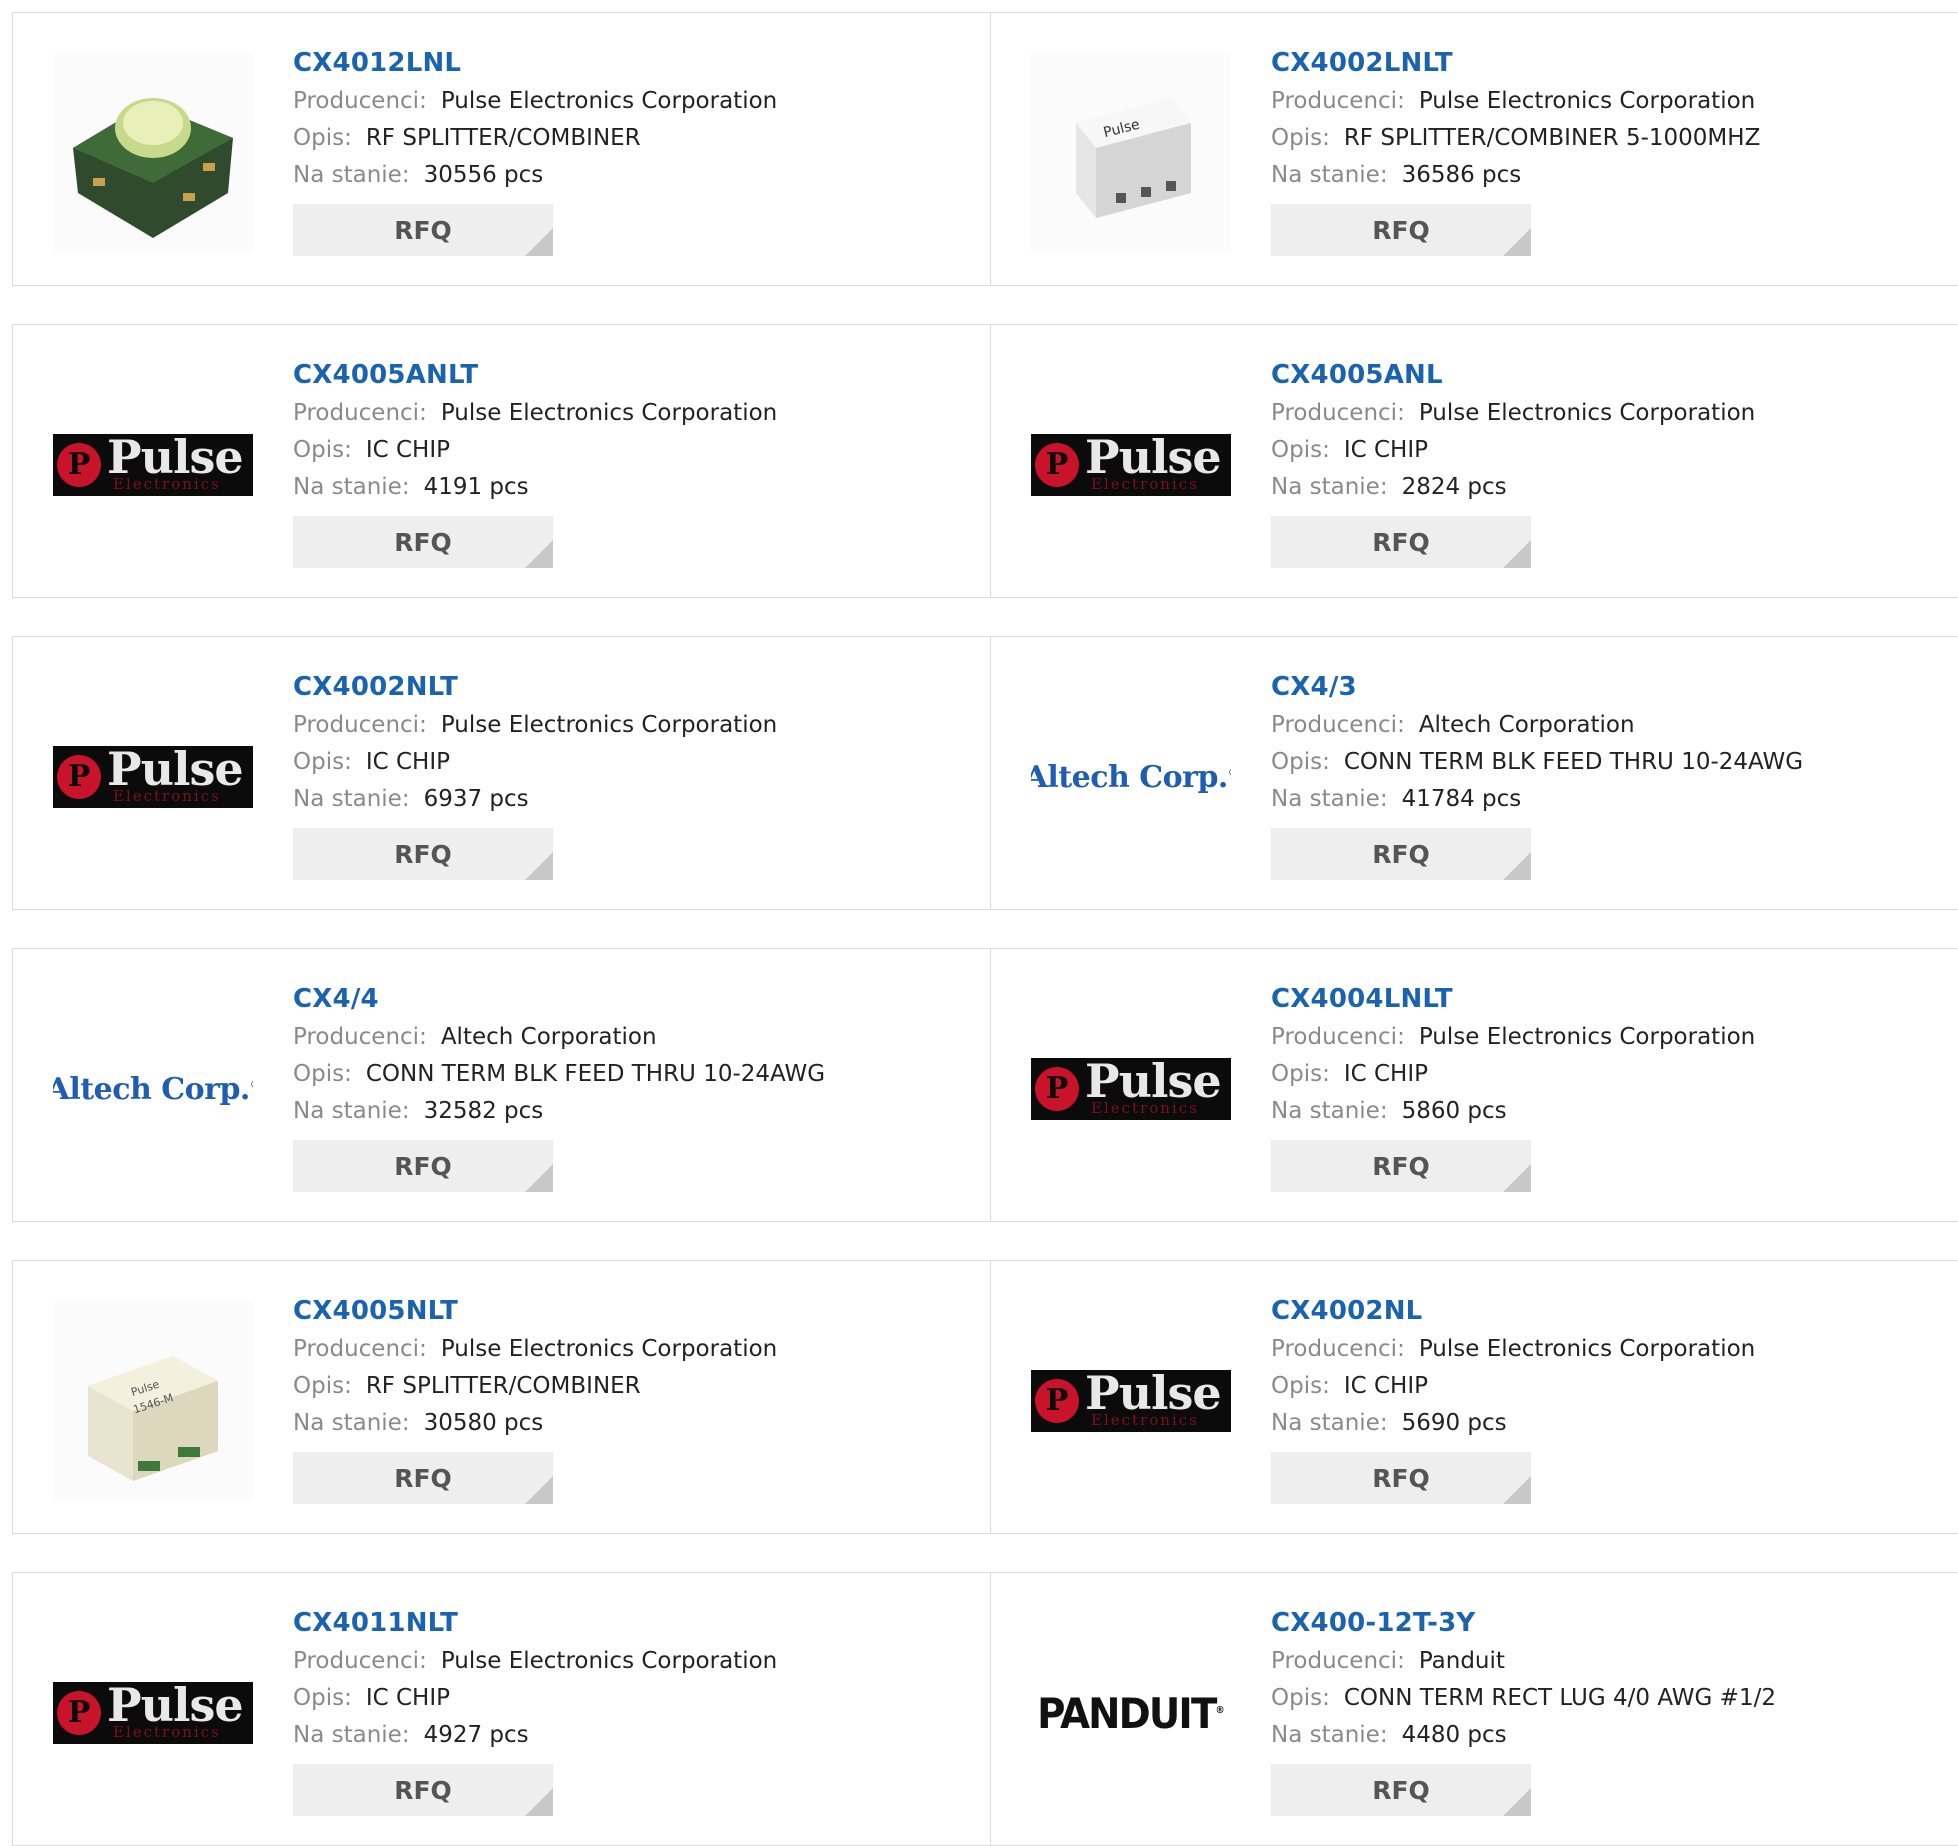 The width and height of the screenshot is (1958, 1846). Describe the element at coordinates (1552, 138) in the screenshot. I see `description-value: RF SPLITTER/COMBINER 5-1000MHZ` at that location.